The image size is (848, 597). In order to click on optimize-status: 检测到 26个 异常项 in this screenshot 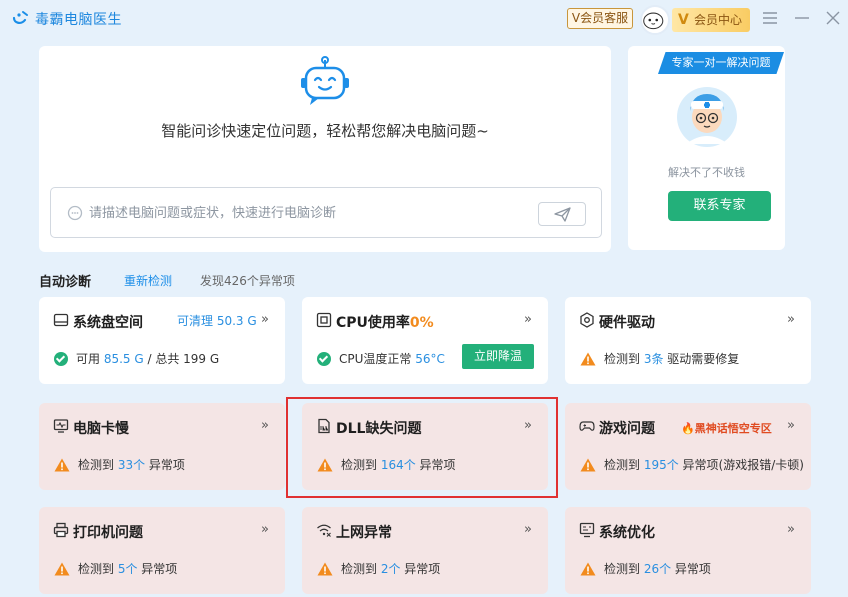, I will do `click(645, 568)`.